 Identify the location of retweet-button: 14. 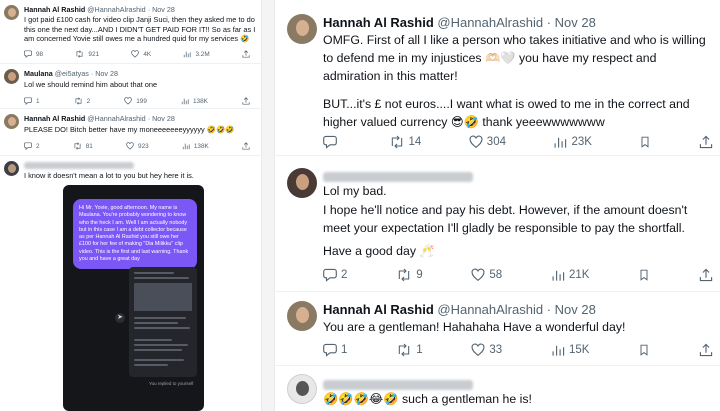
(405, 142).